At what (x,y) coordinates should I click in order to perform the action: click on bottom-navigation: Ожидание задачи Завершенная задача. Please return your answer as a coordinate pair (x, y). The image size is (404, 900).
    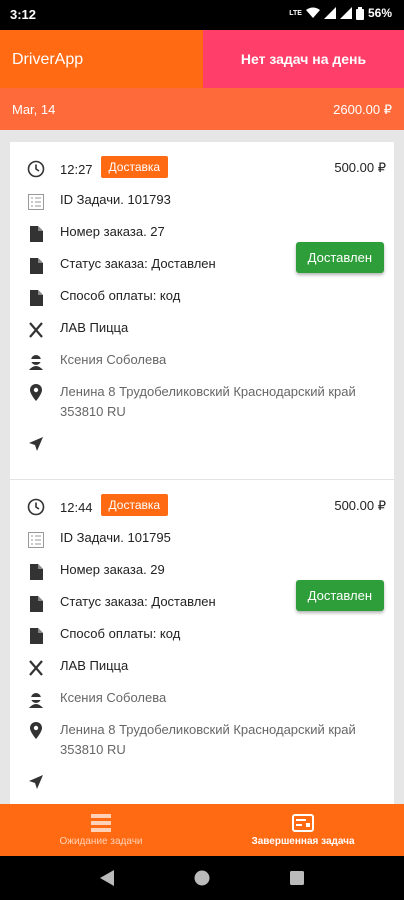
    Looking at the image, I should click on (202, 830).